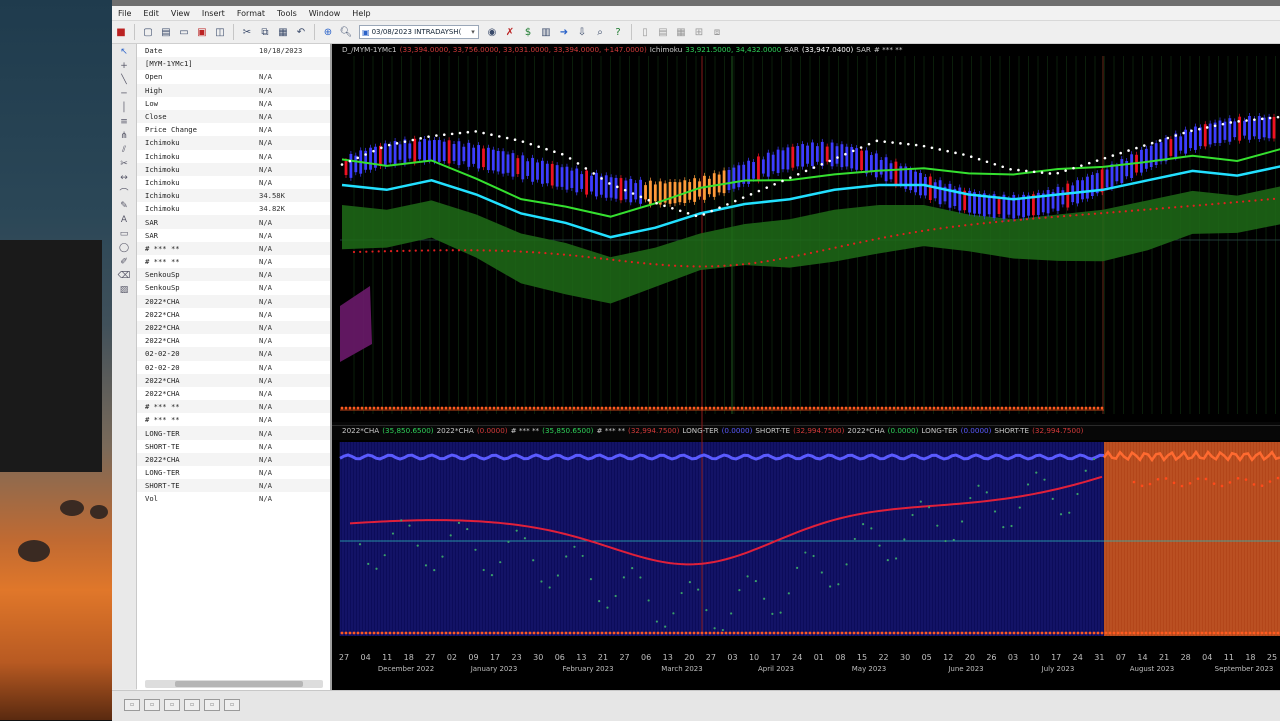 The image size is (1280, 721). I want to click on paste-icon: ▦, so click(283, 32).